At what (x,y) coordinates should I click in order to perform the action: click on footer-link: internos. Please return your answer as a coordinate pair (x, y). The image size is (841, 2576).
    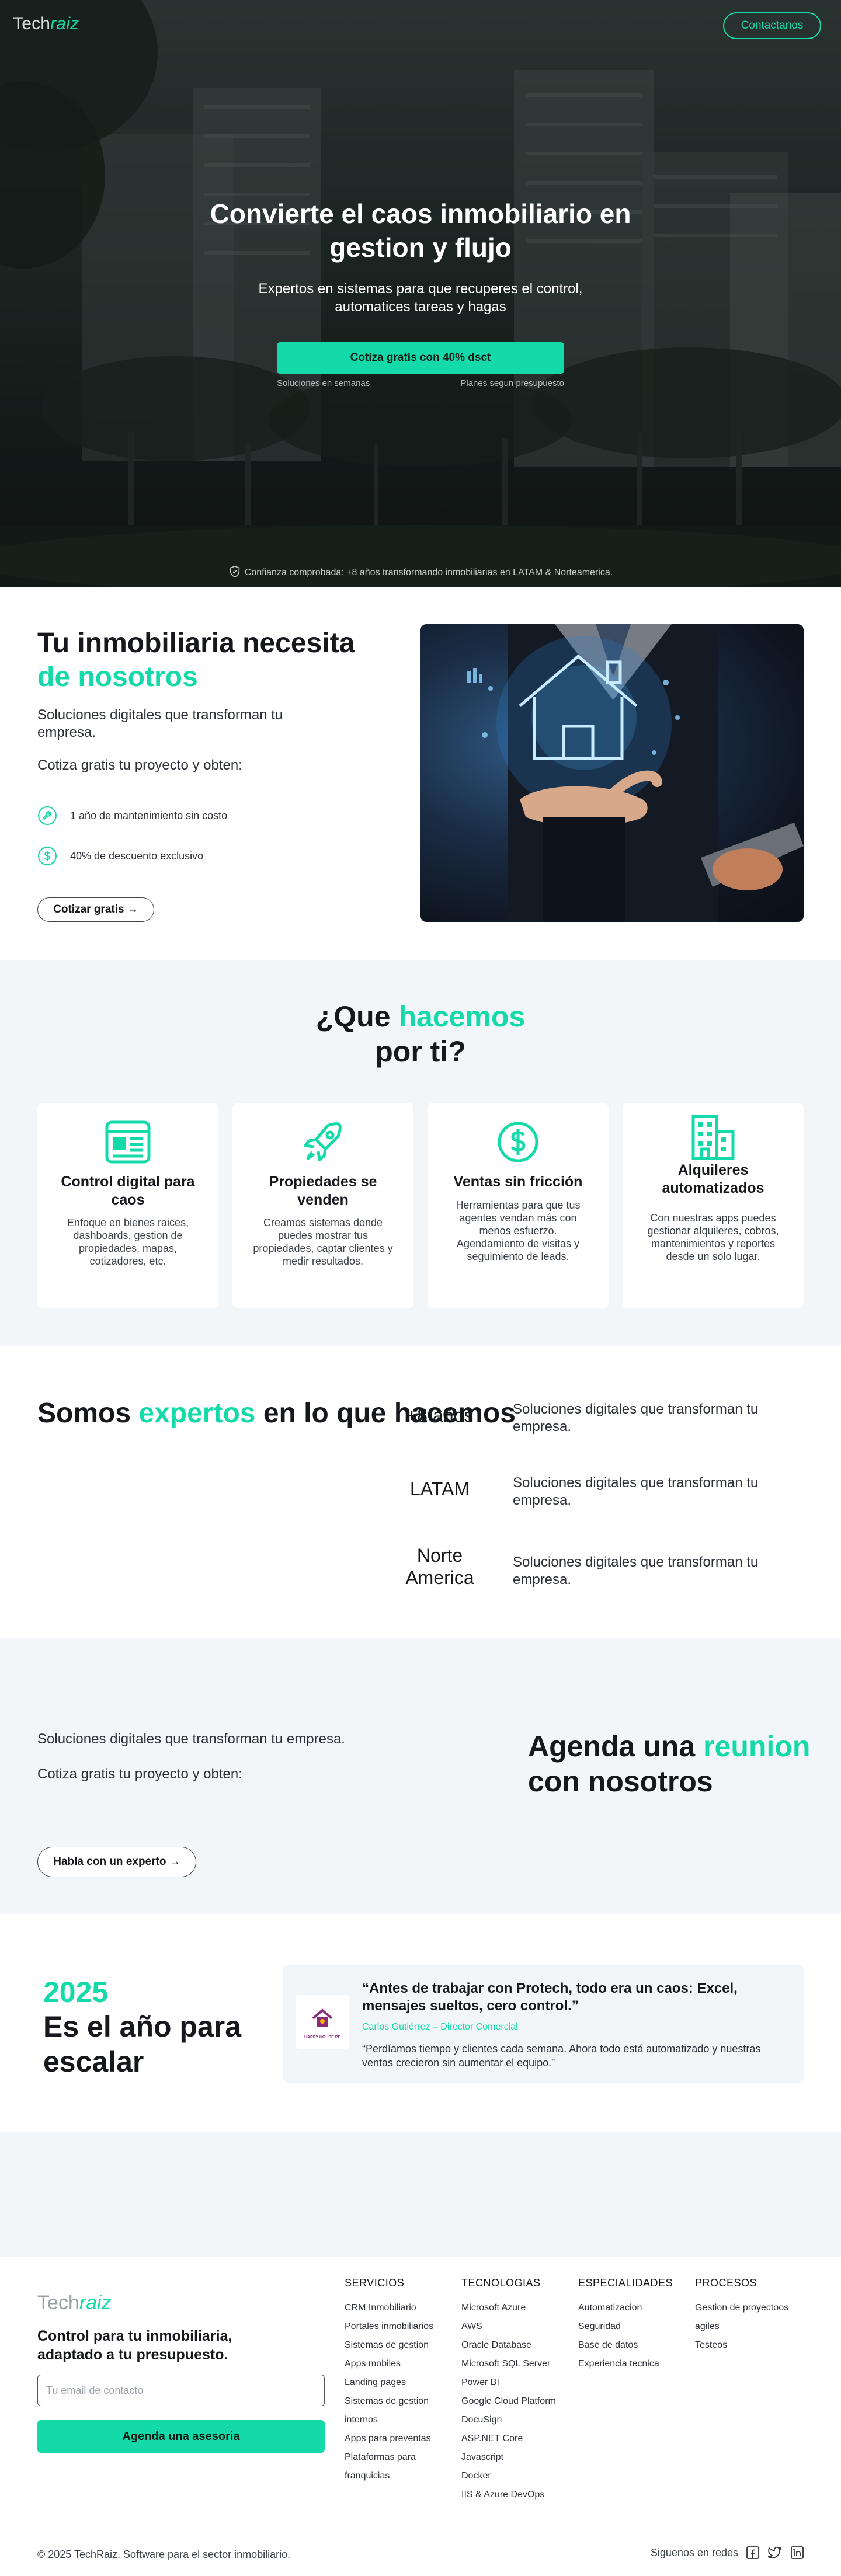
    Looking at the image, I should click on (389, 2420).